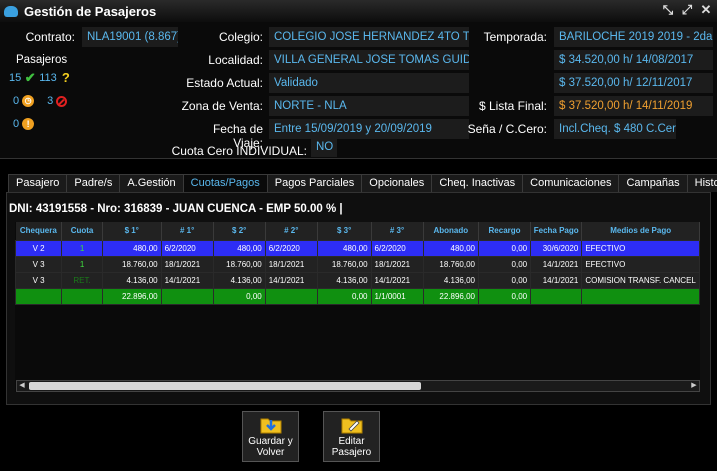 This screenshot has width=717, height=471. I want to click on col-header: # 2°, so click(291, 231).